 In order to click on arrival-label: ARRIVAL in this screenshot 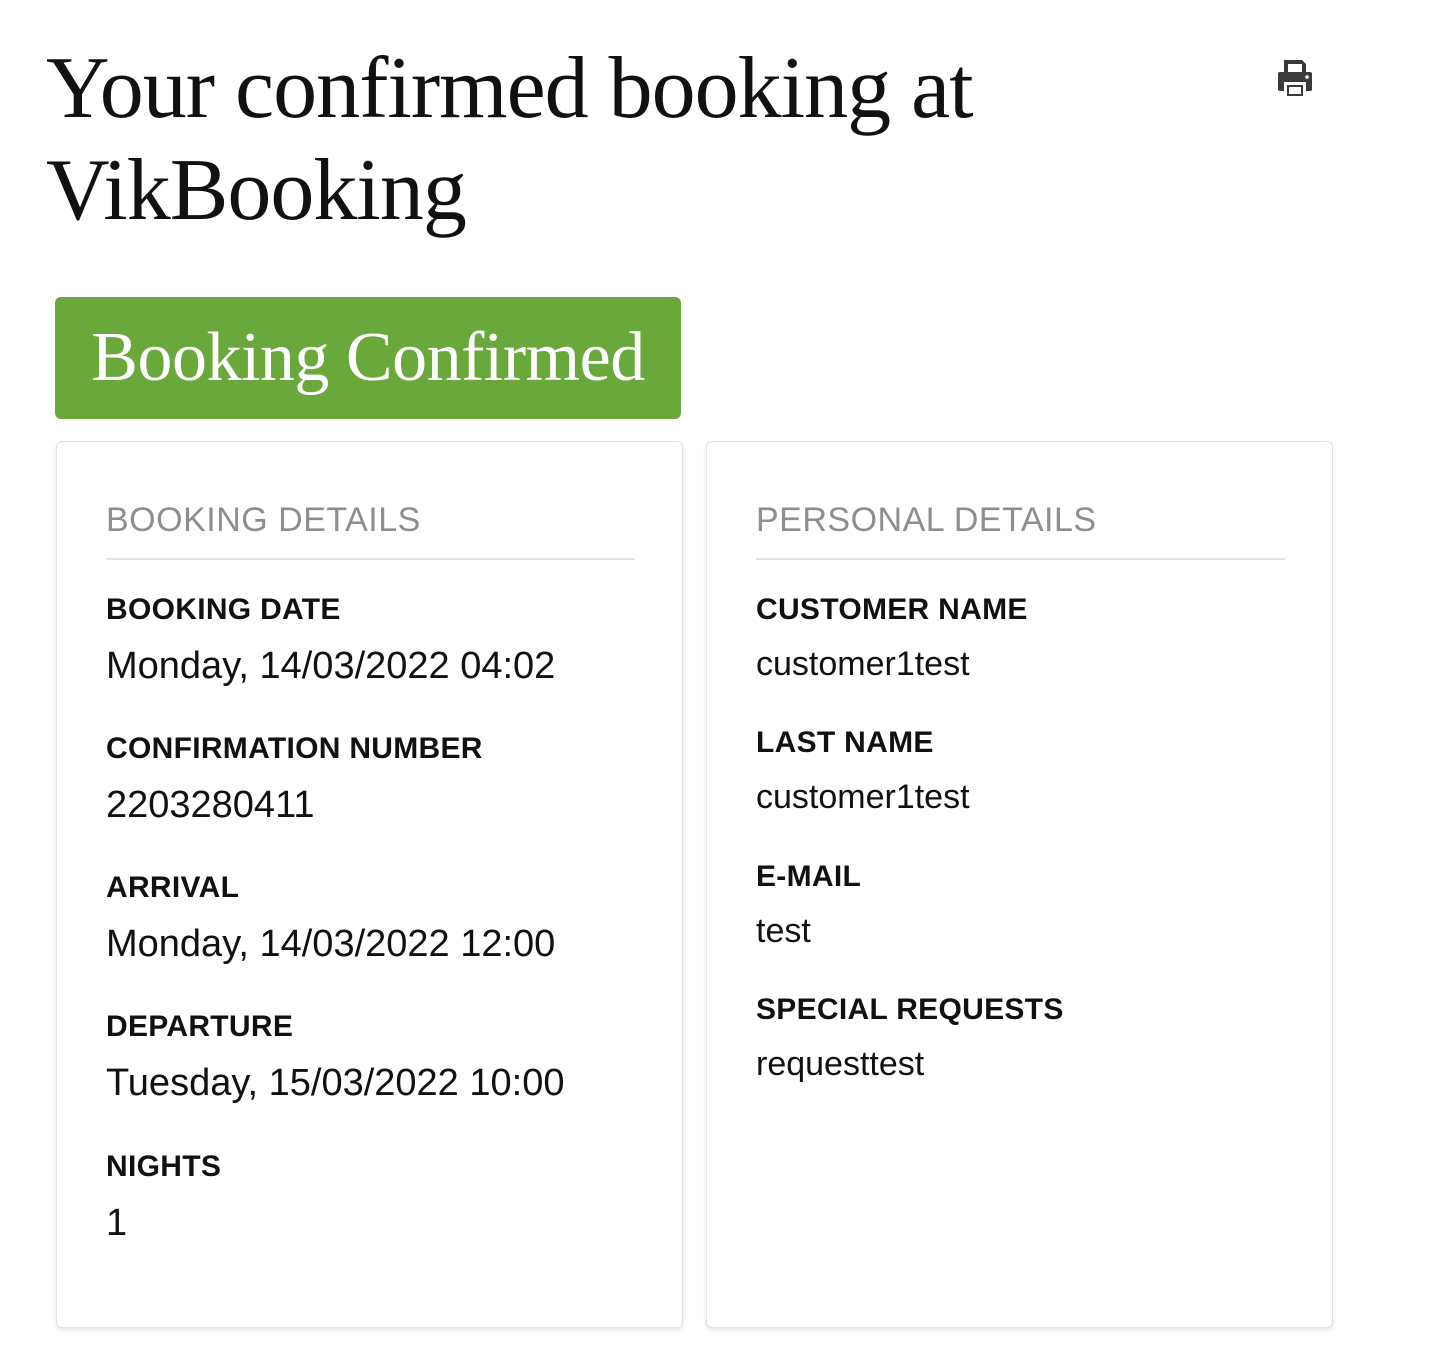, I will do `click(173, 887)`.